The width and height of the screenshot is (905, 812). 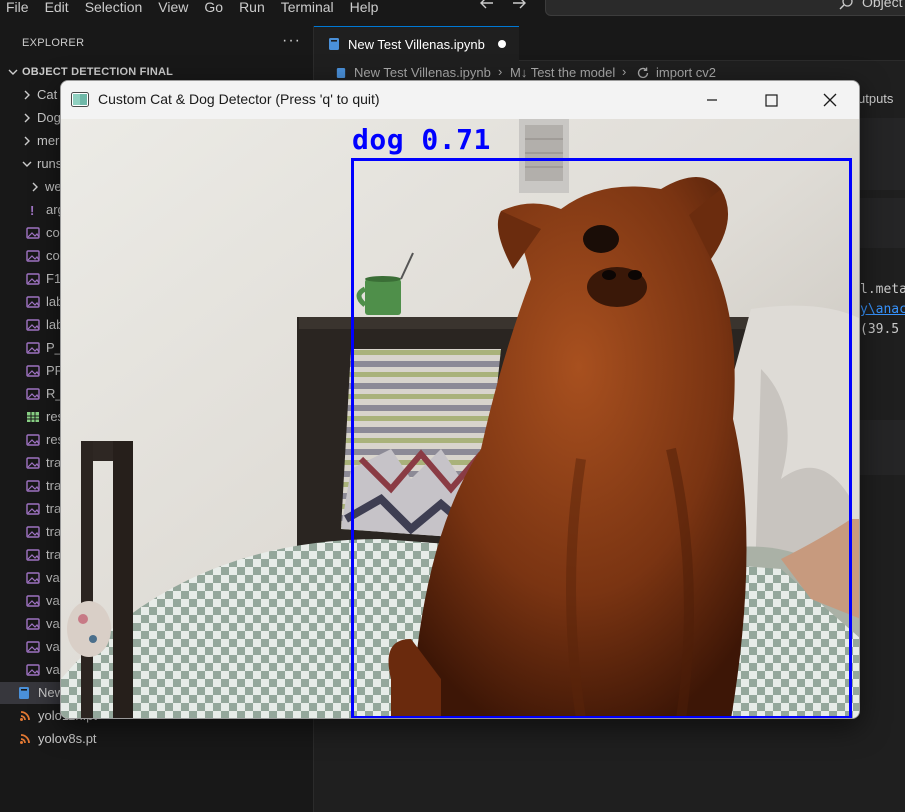 I want to click on csv-file-icon, so click(x=33, y=417).